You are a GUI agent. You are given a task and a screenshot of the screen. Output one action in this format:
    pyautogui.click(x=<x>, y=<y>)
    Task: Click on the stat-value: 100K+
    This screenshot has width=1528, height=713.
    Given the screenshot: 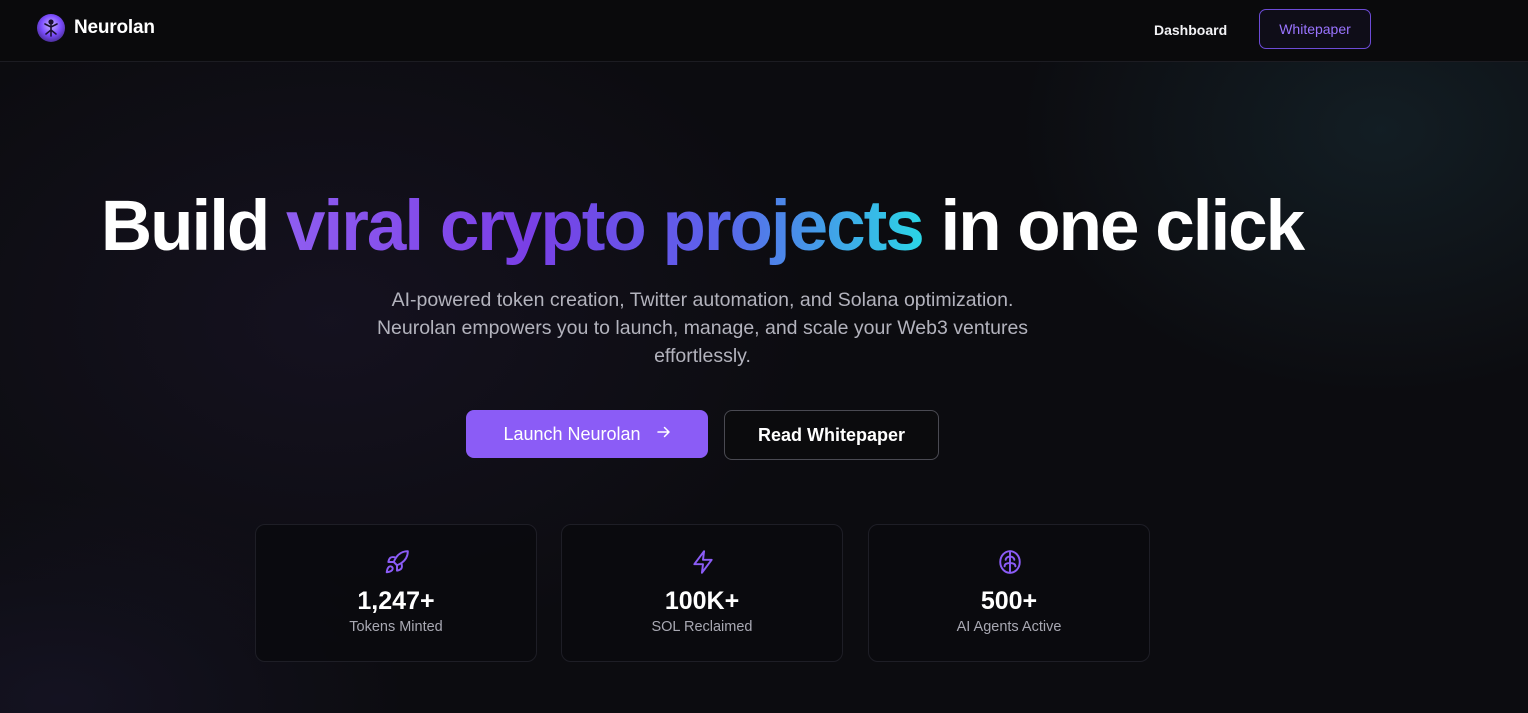 What is the action you would take?
    pyautogui.click(x=702, y=601)
    